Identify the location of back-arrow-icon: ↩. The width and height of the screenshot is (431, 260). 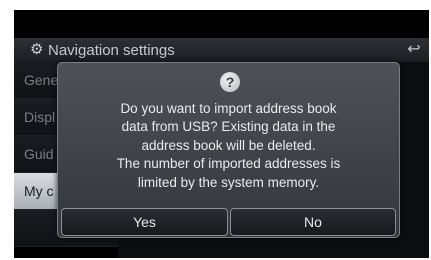
(414, 49).